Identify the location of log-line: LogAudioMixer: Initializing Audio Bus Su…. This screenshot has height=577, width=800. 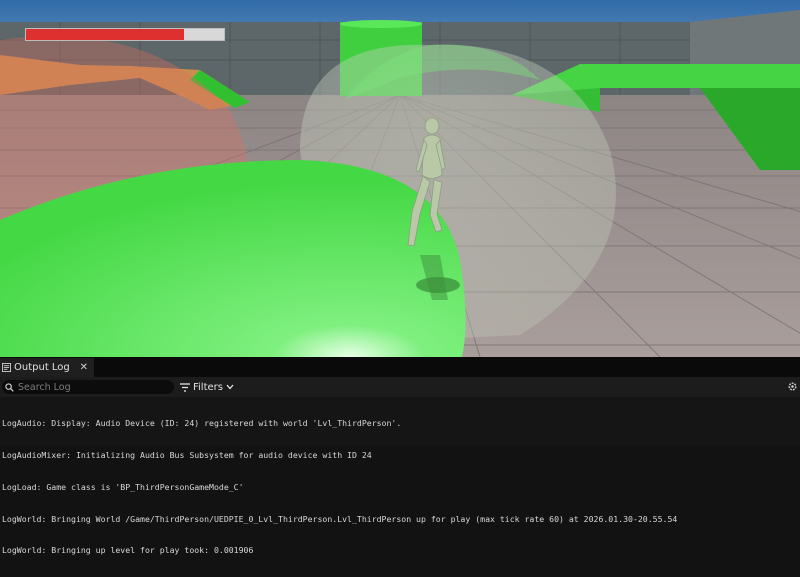
(187, 454).